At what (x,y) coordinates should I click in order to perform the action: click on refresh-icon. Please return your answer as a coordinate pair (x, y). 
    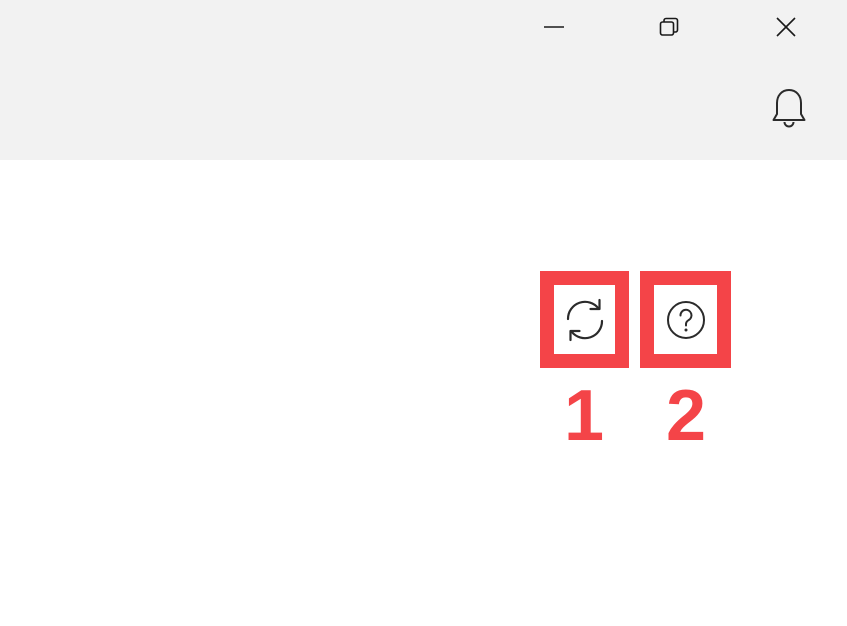
    Looking at the image, I should click on (584, 319).